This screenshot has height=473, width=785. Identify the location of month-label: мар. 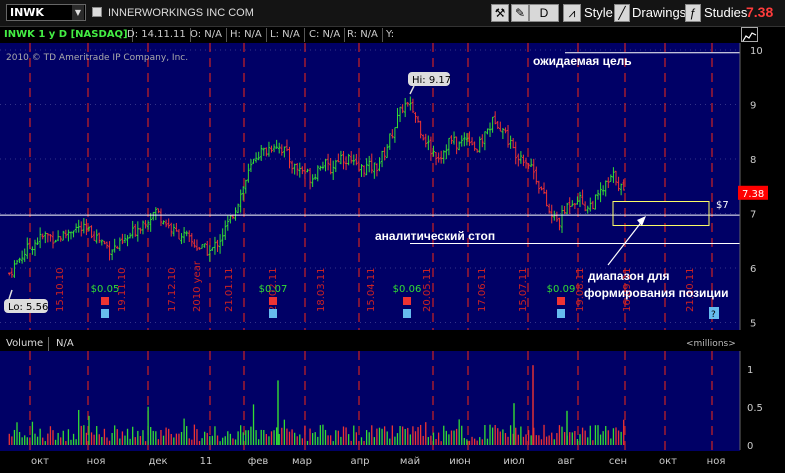
(302, 461).